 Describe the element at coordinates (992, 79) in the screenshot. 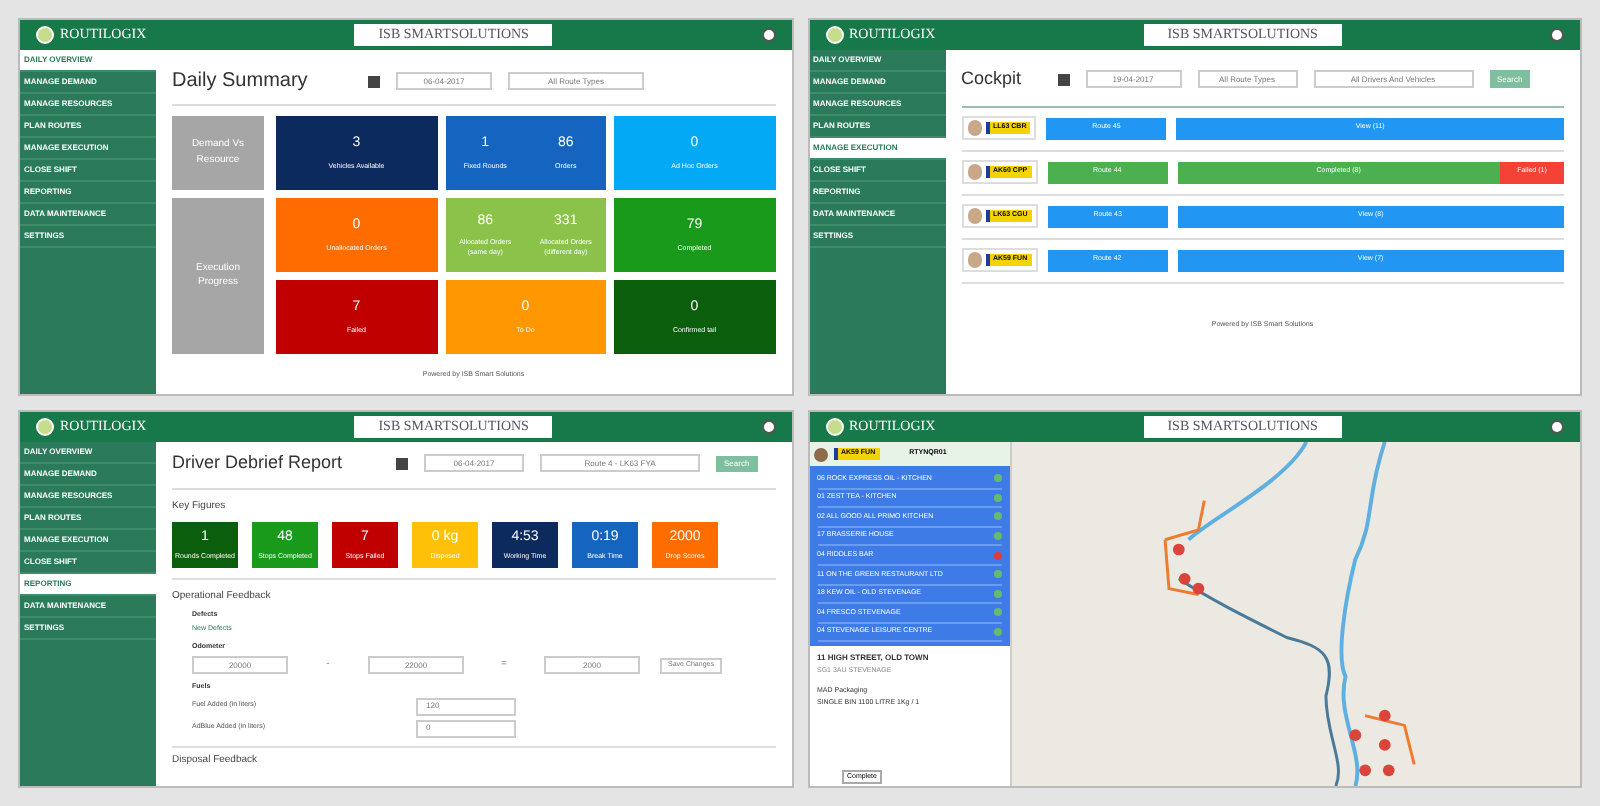

I see `page-title: Cockpit` at that location.